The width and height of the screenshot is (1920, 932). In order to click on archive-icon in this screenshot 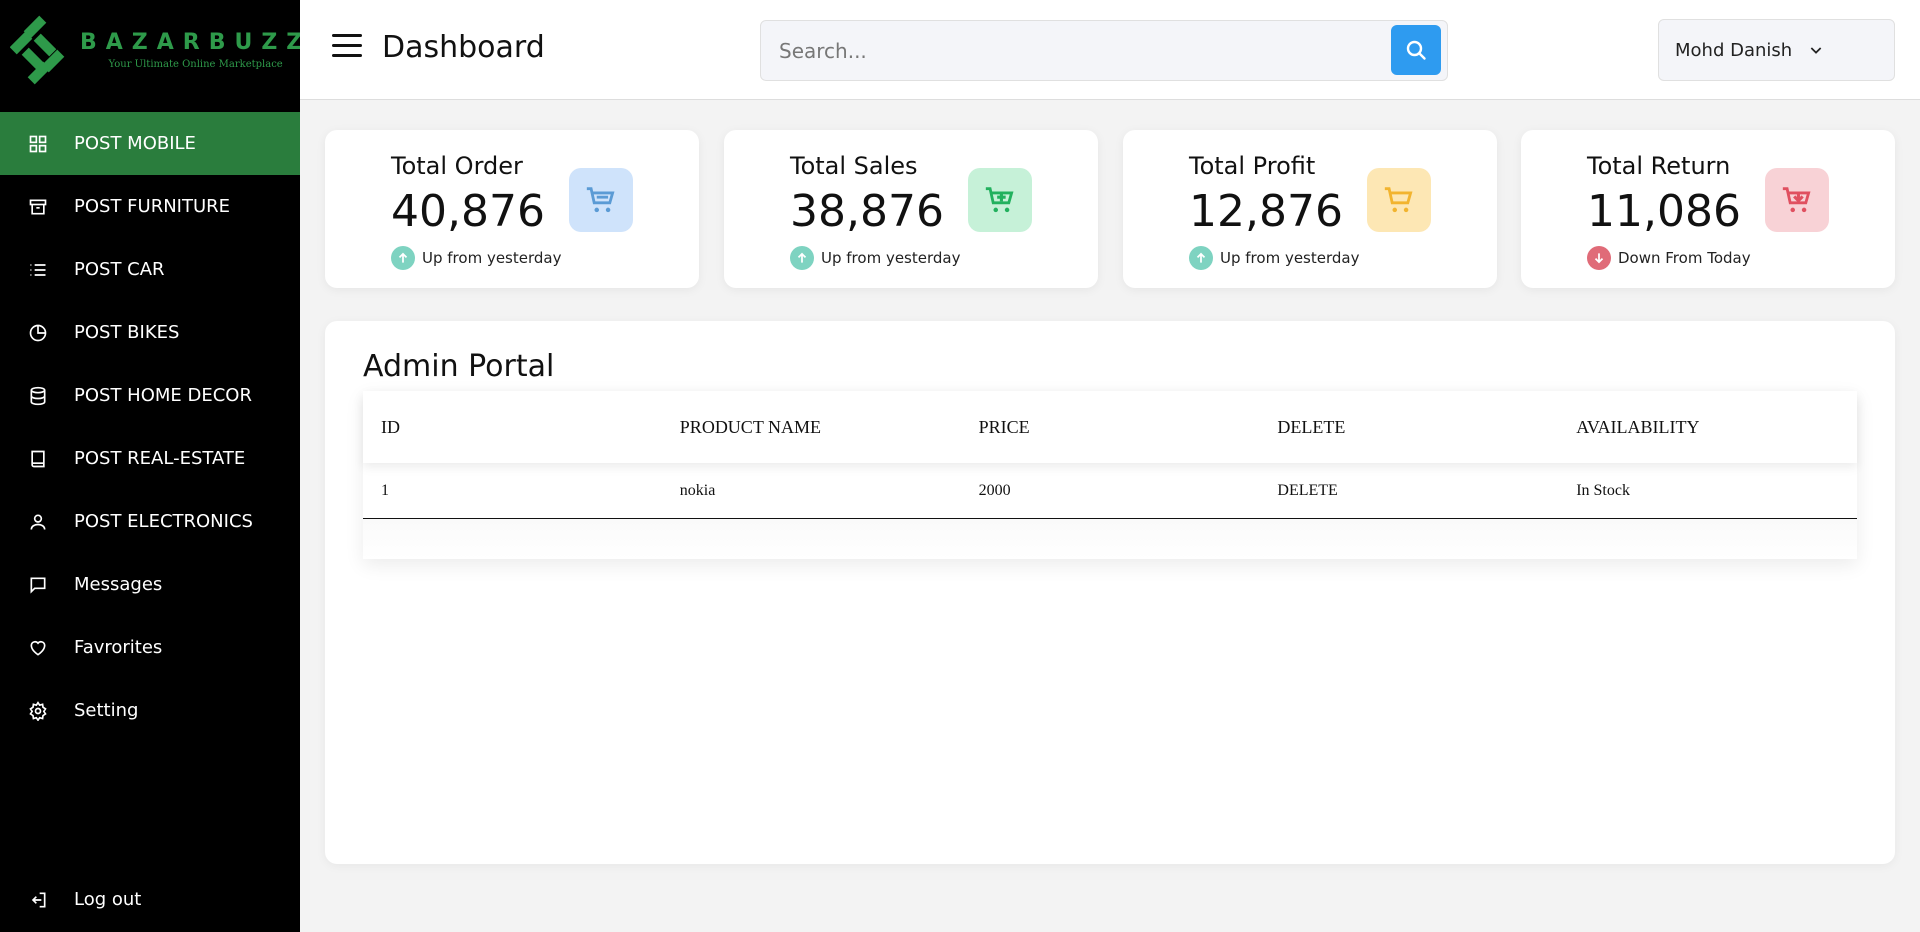, I will do `click(38, 207)`.